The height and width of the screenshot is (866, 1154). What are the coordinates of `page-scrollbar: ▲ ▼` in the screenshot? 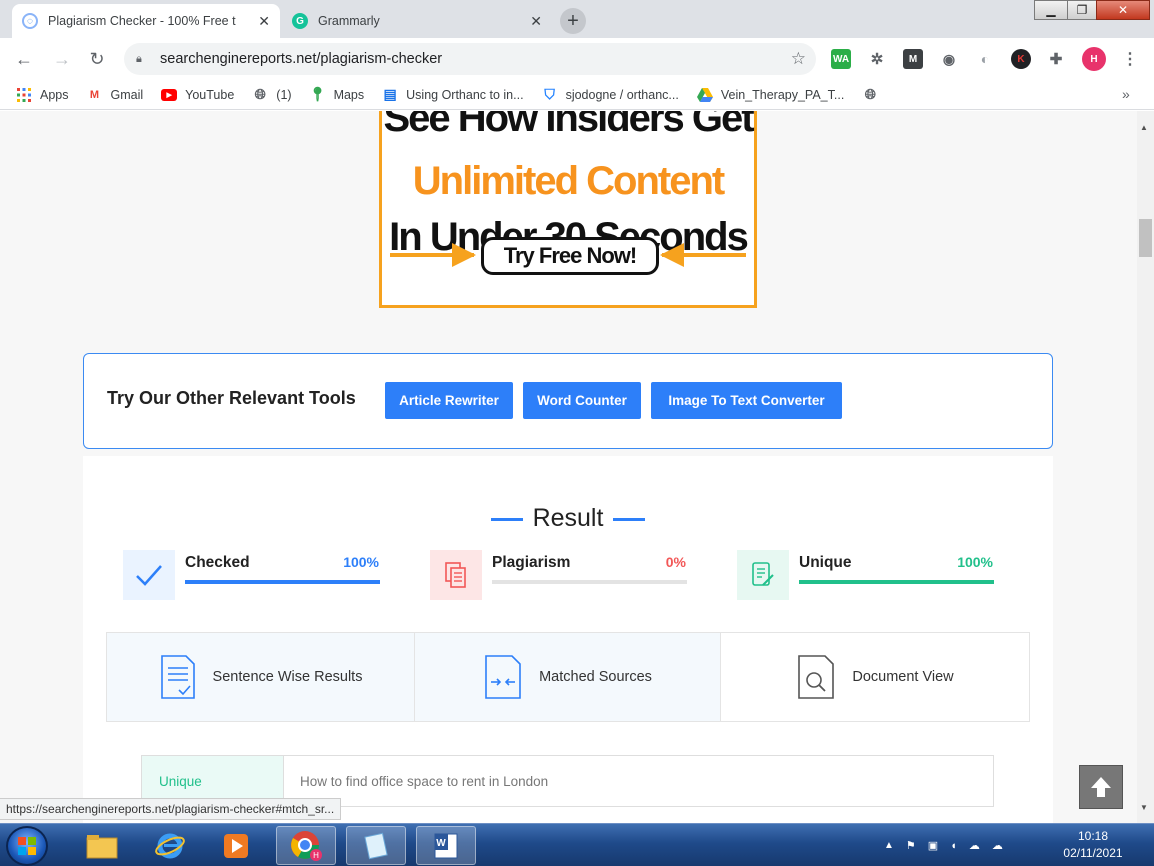 It's located at (1145, 467).